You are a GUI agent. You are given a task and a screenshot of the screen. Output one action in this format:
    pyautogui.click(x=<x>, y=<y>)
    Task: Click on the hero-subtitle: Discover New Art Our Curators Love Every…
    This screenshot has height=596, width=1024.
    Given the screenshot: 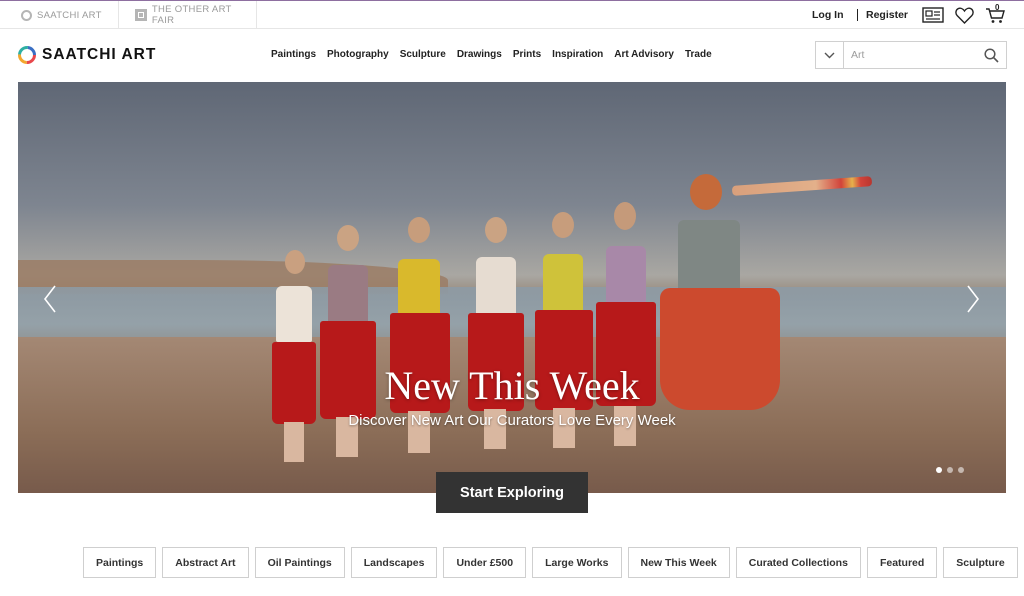 What is the action you would take?
    pyautogui.click(x=512, y=420)
    